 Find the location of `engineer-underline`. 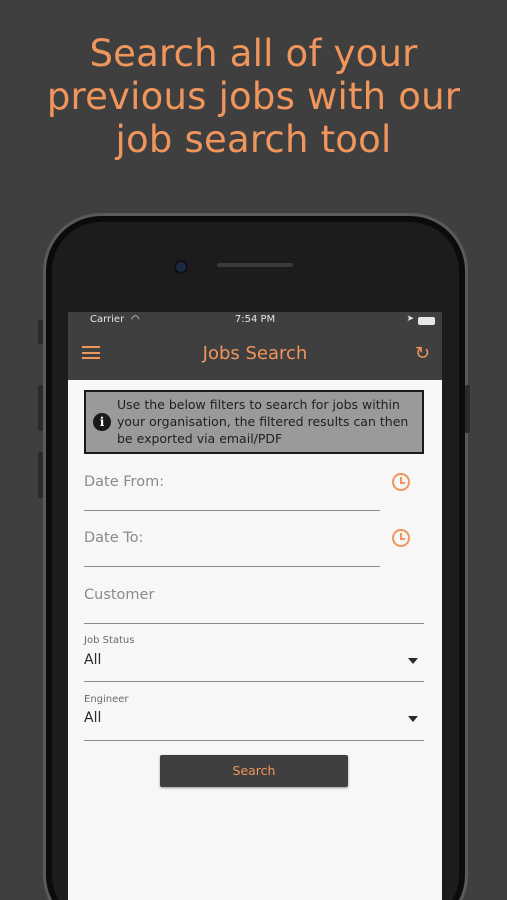

engineer-underline is located at coordinates (254, 740).